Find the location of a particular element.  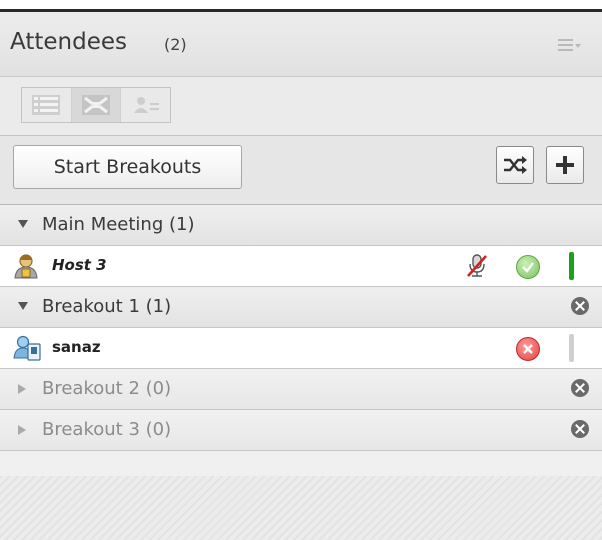

shuffle-button is located at coordinates (515, 165).